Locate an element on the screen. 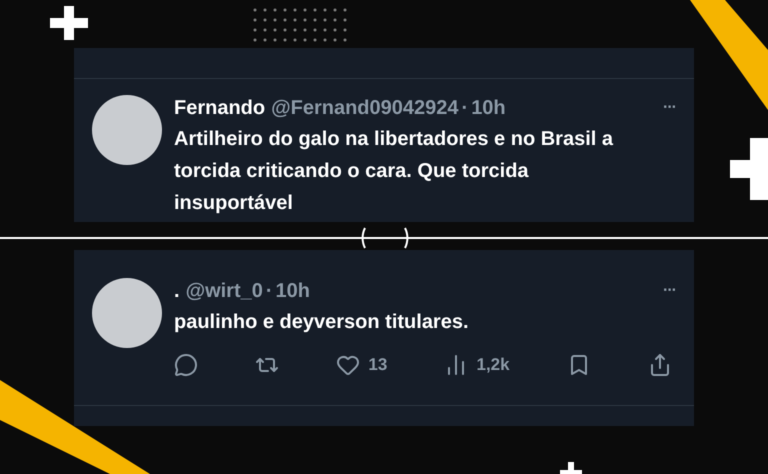  user-handle: @Fernand09042924 is located at coordinates (365, 108).